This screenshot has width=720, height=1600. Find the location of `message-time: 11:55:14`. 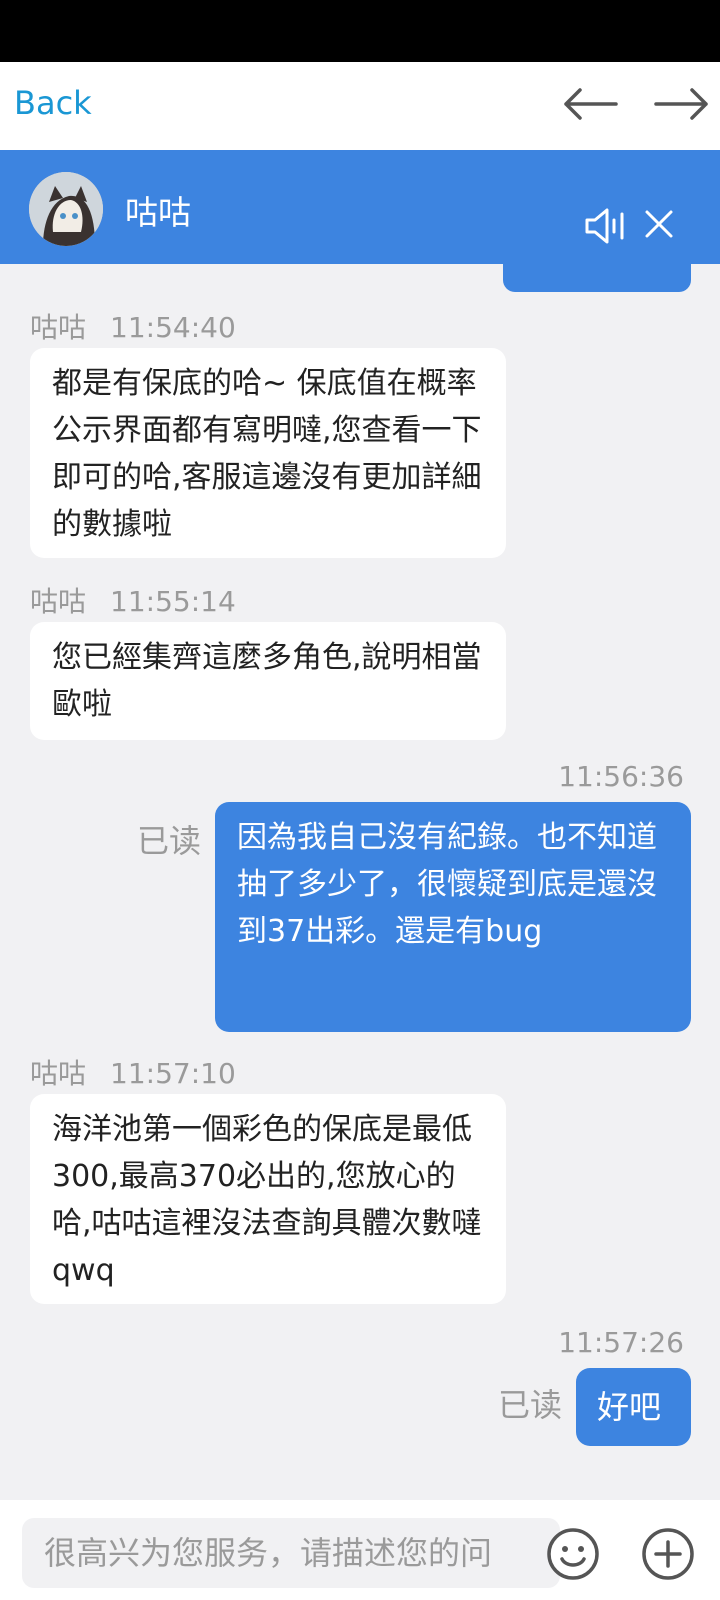

message-time: 11:55:14 is located at coordinates (173, 601).